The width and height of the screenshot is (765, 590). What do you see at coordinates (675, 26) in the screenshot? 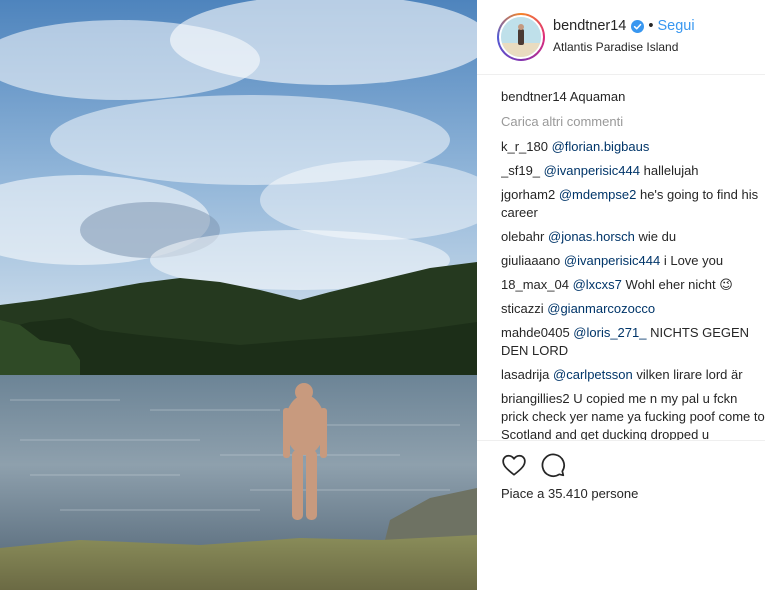
I see `follow-button: Segui` at bounding box center [675, 26].